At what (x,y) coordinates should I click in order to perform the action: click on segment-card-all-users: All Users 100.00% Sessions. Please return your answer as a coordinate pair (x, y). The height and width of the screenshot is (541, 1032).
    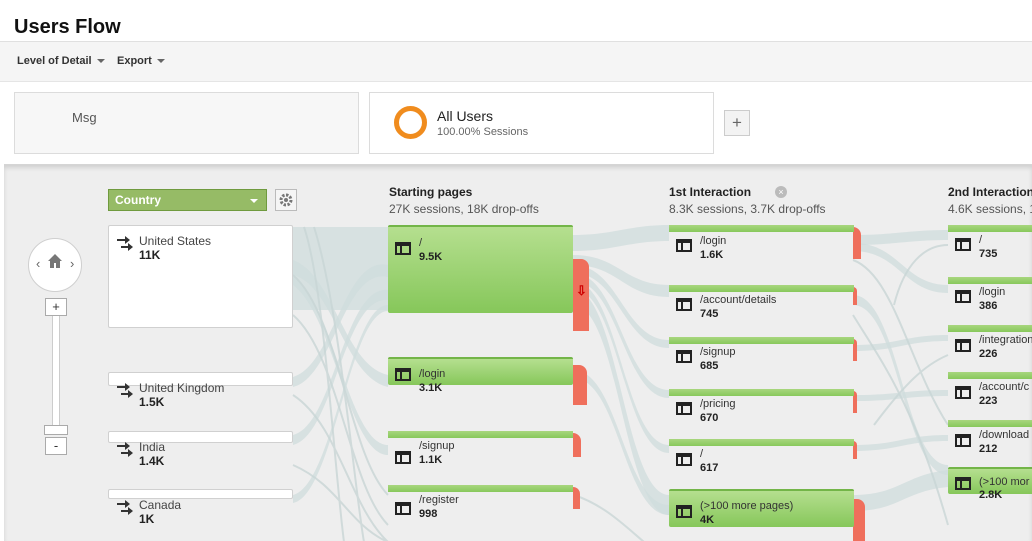
    Looking at the image, I should click on (541, 123).